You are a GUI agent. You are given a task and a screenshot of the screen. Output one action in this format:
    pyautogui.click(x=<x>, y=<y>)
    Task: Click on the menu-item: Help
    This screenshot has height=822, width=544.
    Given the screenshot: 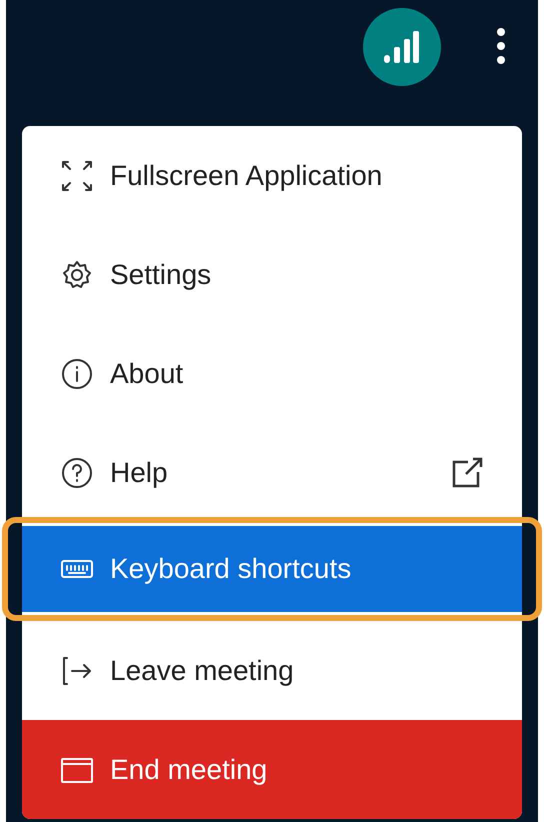 What is the action you would take?
    pyautogui.click(x=272, y=472)
    